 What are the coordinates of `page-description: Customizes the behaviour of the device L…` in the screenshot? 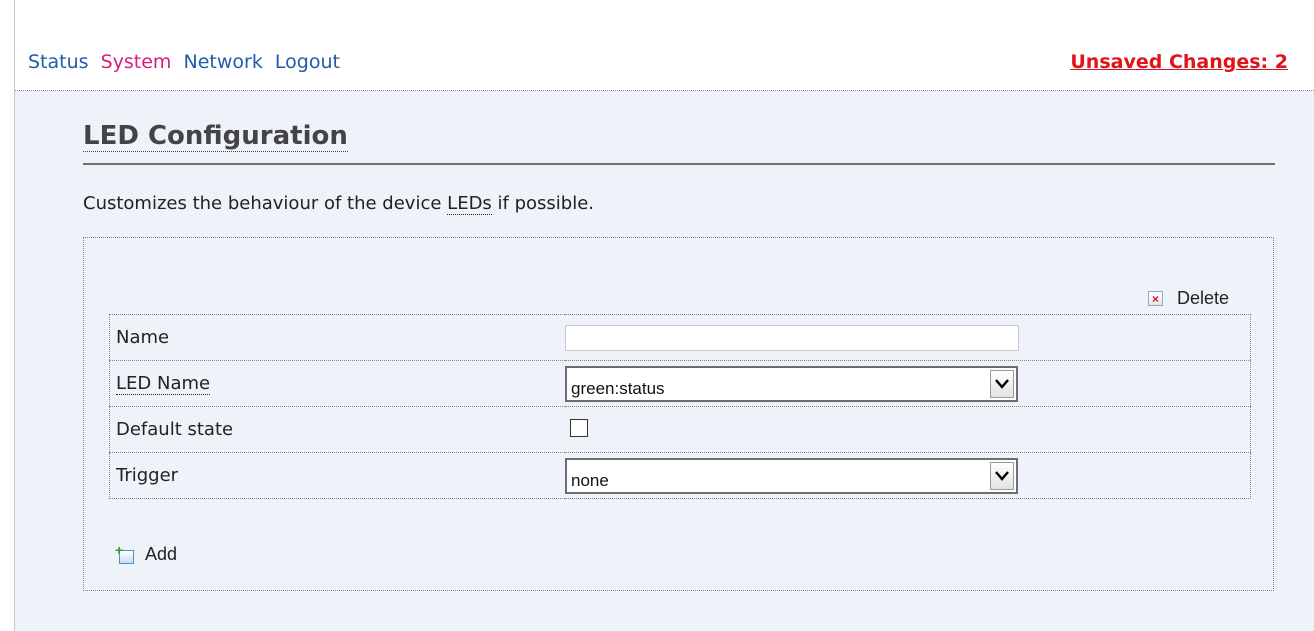 It's located at (339, 204).